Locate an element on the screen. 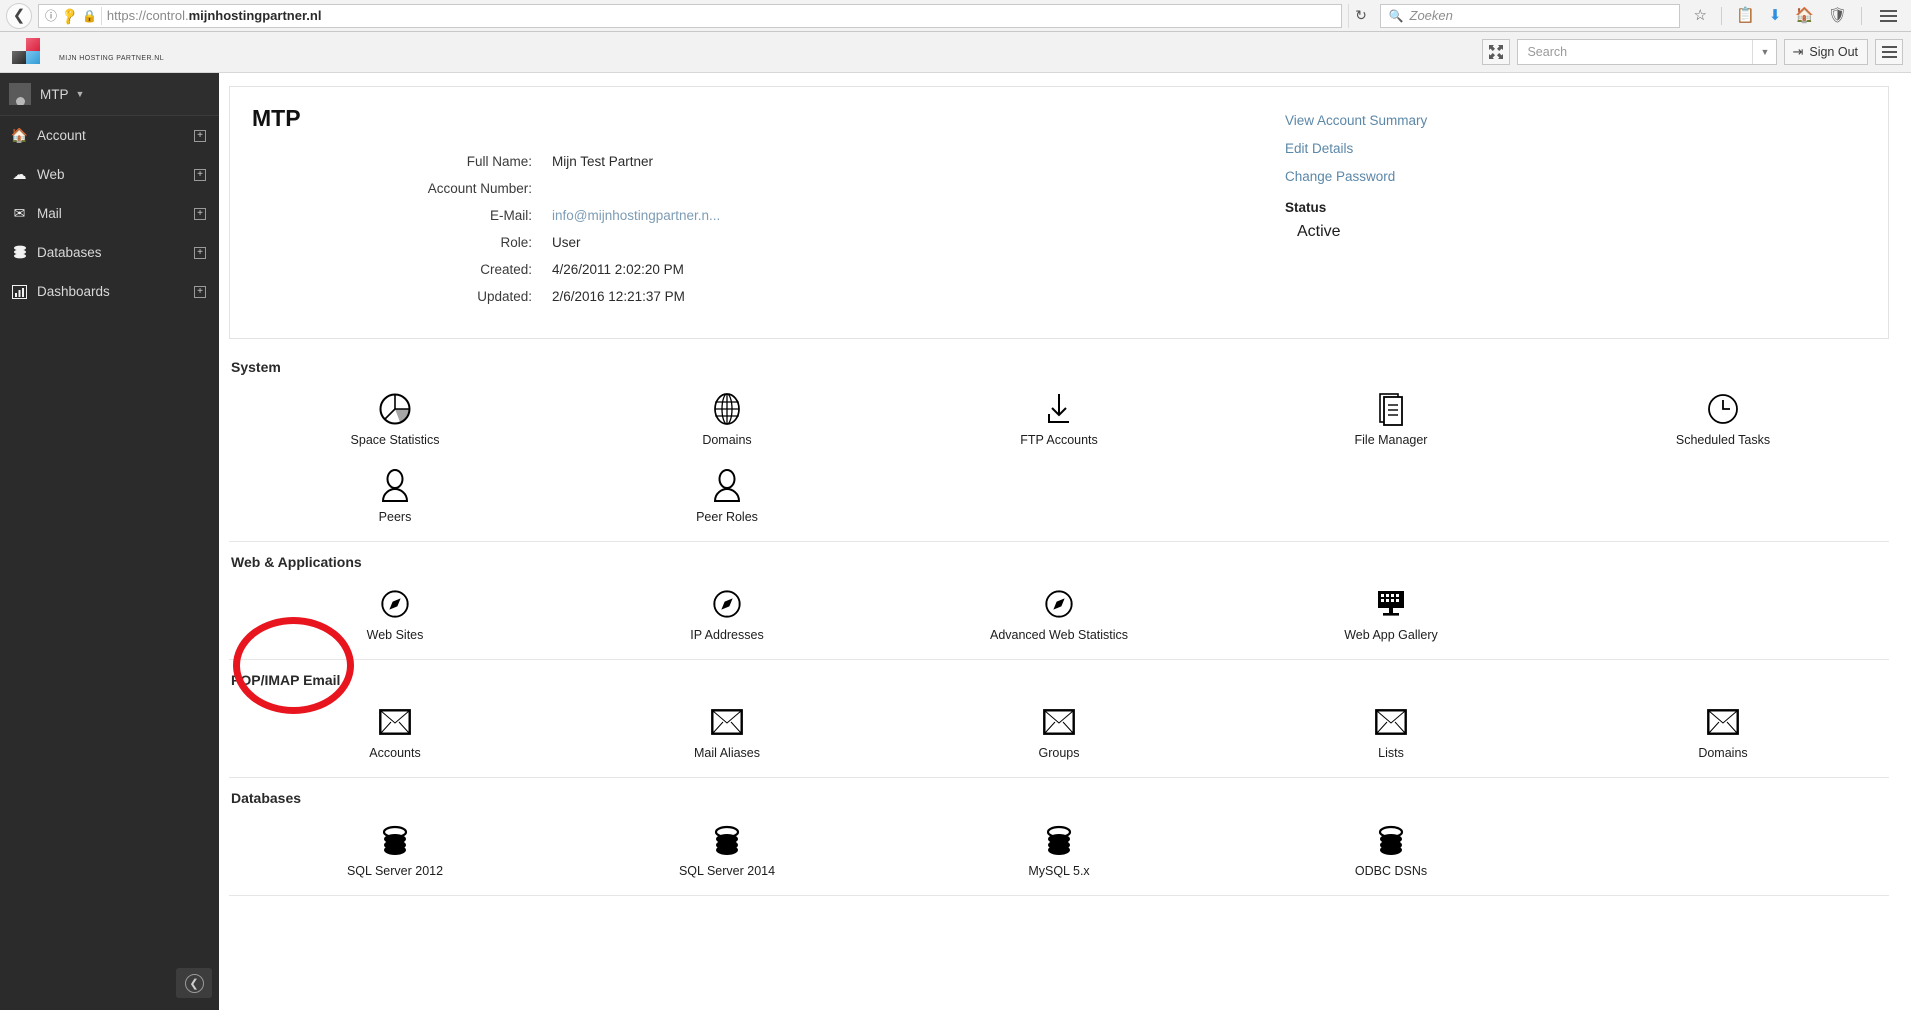 The image size is (1911, 1010). status-label: Status is located at coordinates (1305, 207).